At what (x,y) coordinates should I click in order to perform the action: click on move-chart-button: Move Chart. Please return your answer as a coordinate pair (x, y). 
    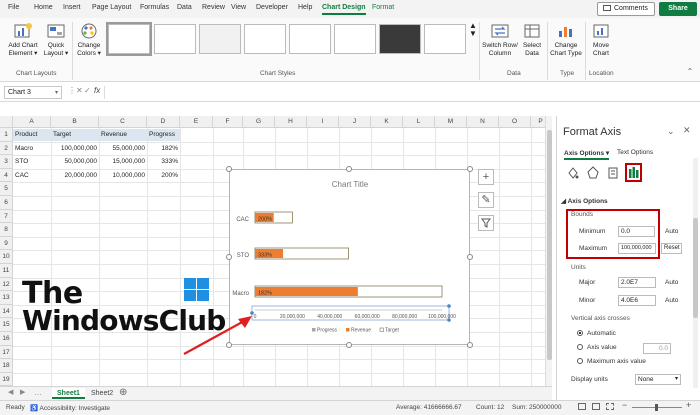
    Looking at the image, I should click on (601, 40).